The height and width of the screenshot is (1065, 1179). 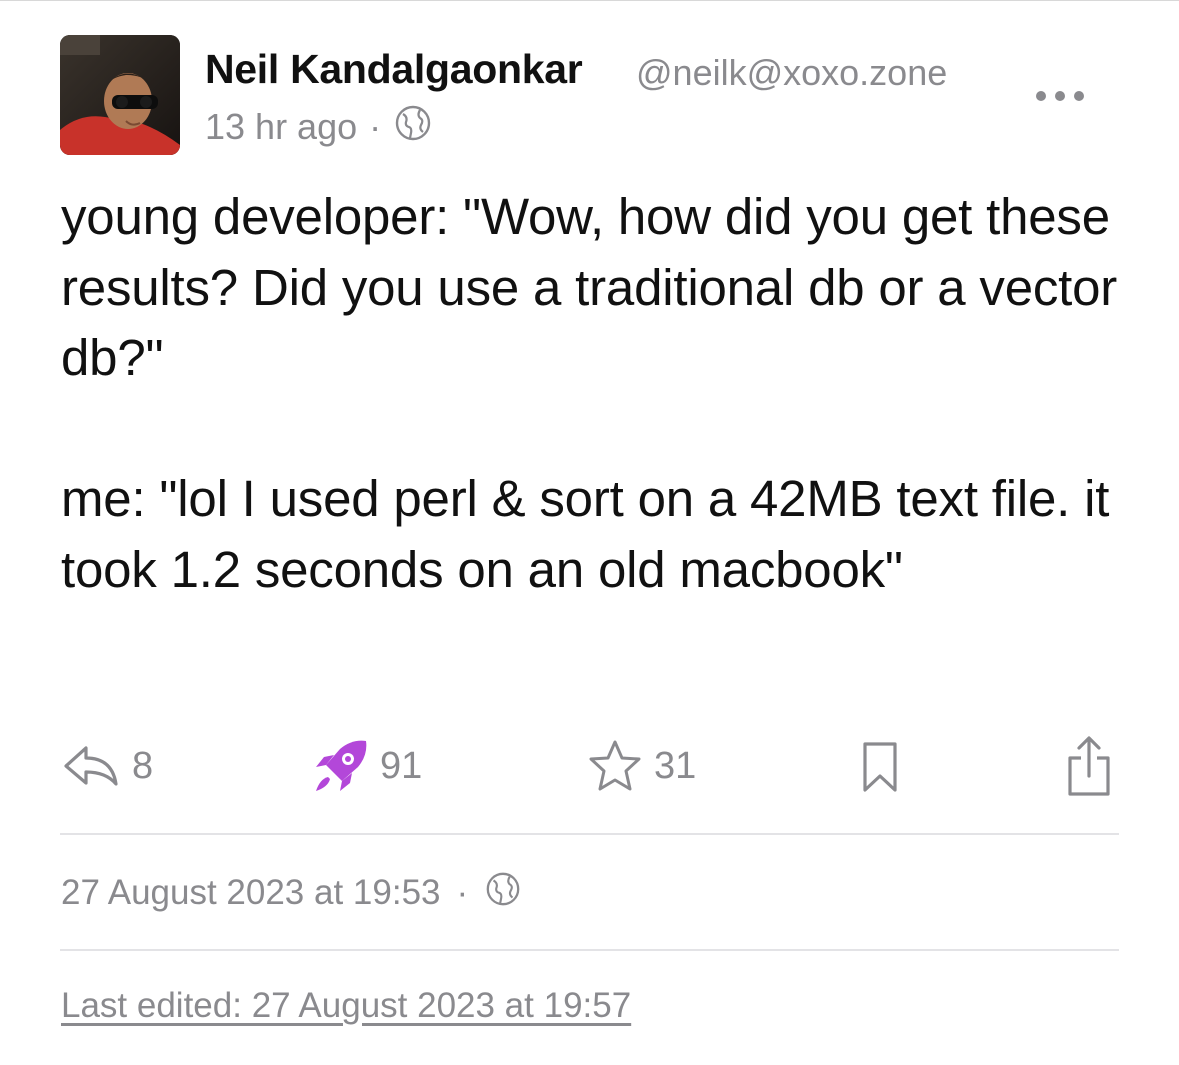 I want to click on post-meta: 13 hr ago ·, so click(x=319, y=127).